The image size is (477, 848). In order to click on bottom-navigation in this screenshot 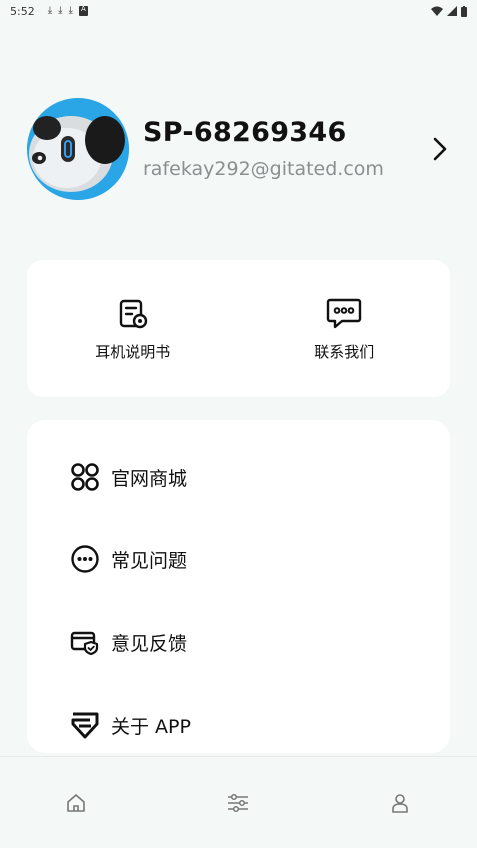, I will do `click(238, 802)`.